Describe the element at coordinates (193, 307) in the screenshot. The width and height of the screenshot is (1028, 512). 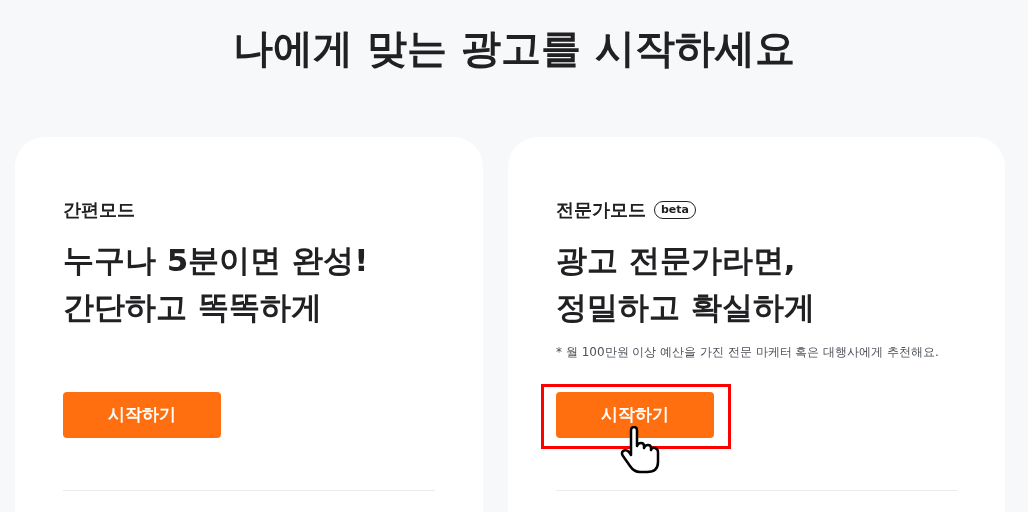
I see `headline: 간단하고 똑똑하게` at that location.